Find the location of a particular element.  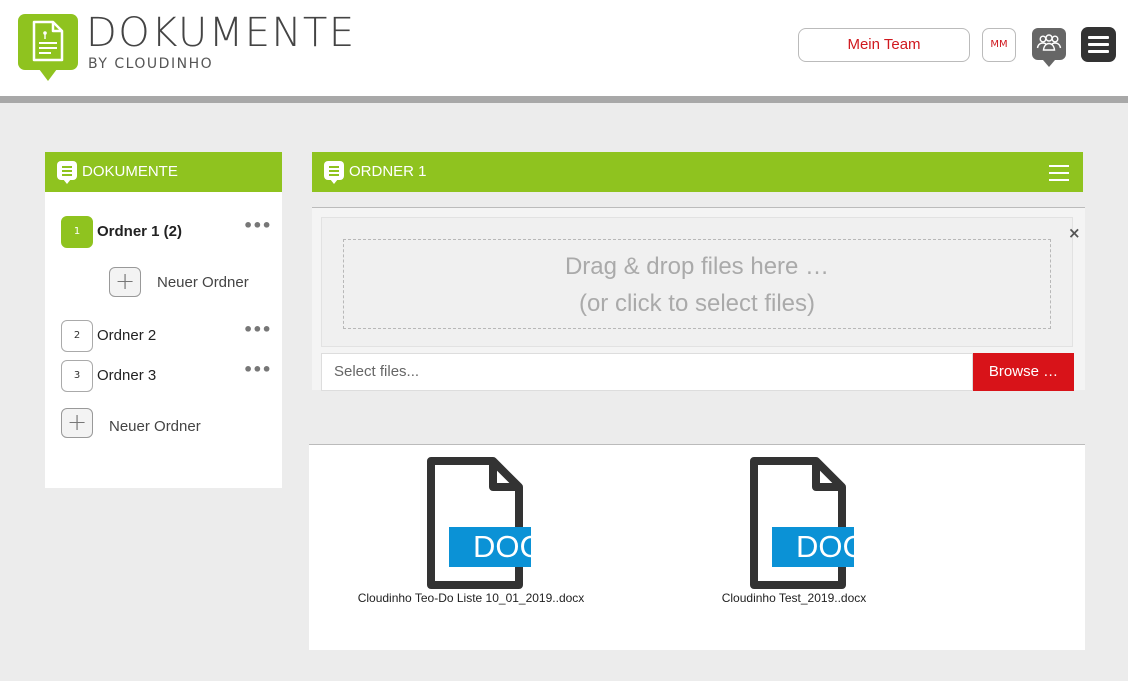

folder-number-badge: 3 is located at coordinates (77, 376).